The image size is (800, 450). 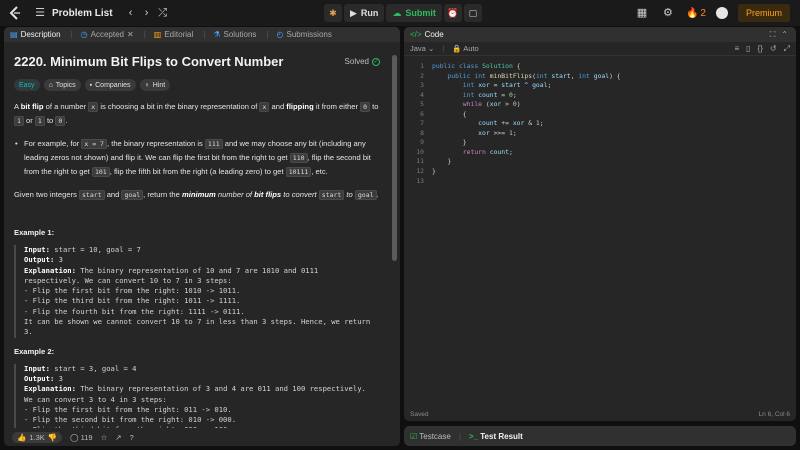 What do you see at coordinates (365, 107) in the screenshot?
I see `inline-code: 0` at bounding box center [365, 107].